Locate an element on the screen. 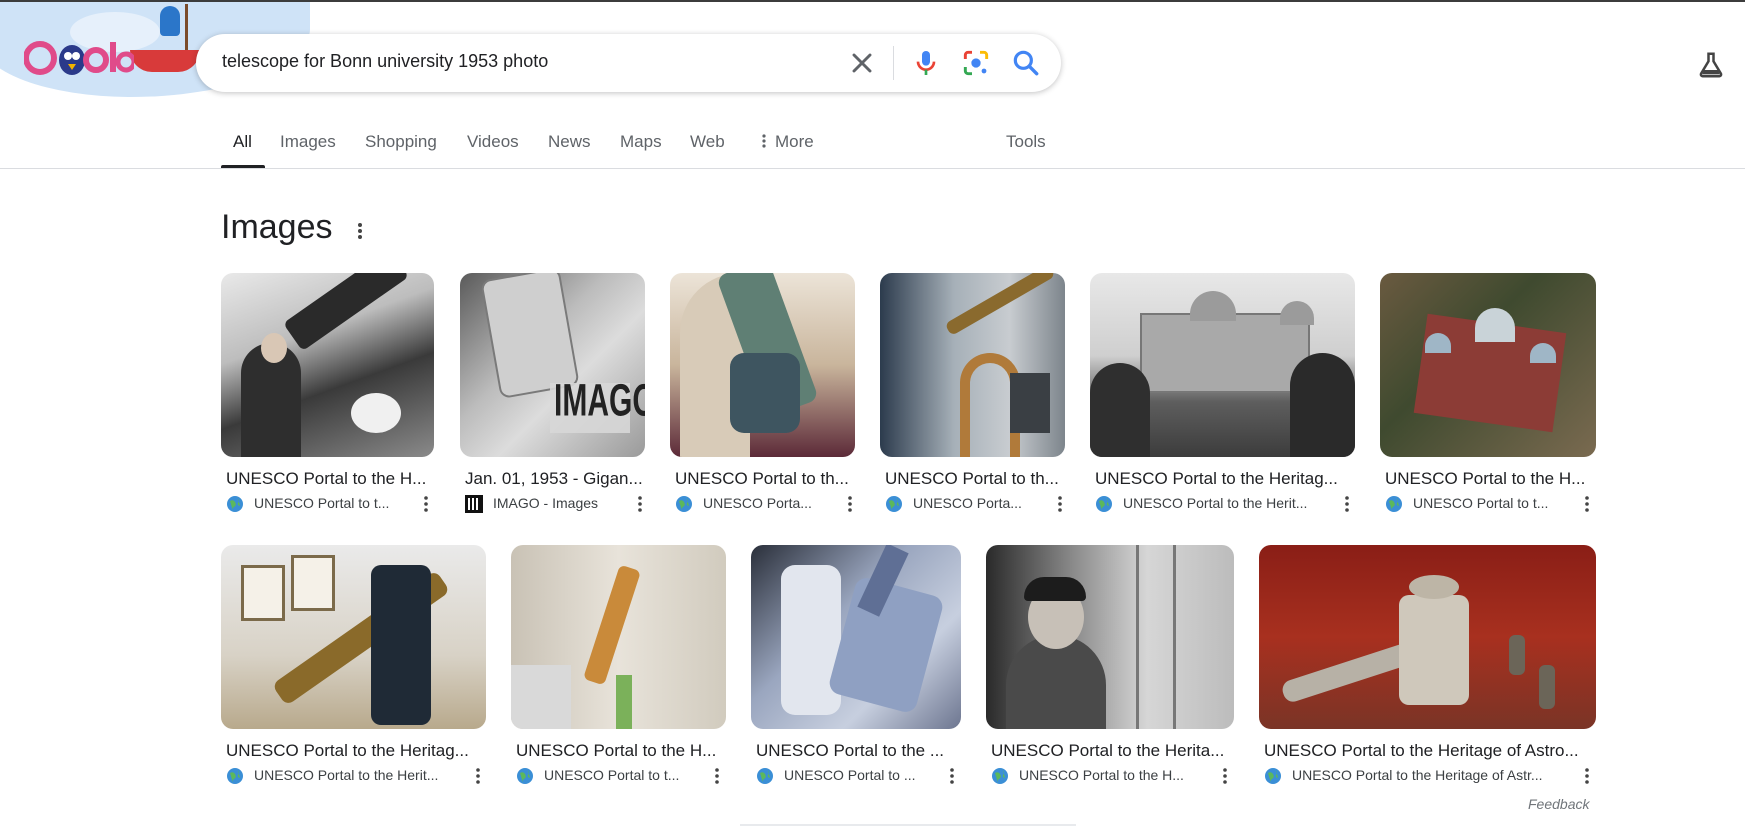 The height and width of the screenshot is (826, 1745). search-input: telescope for Bonn university 1953 photo is located at coordinates (385, 61).